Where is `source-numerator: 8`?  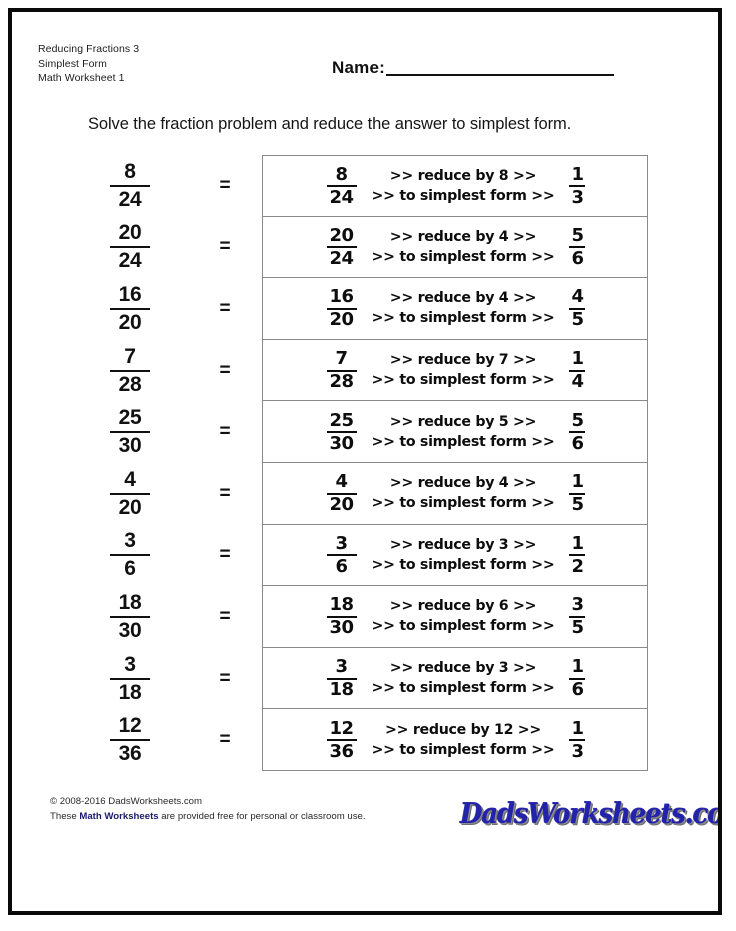 source-numerator: 8 is located at coordinates (342, 174).